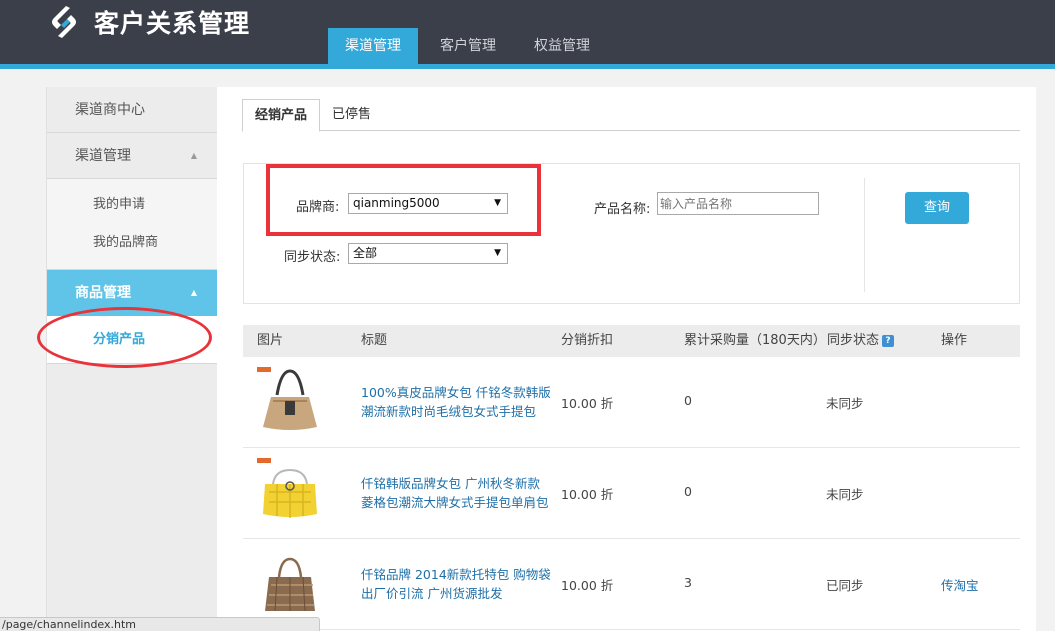 The height and width of the screenshot is (631, 1055). I want to click on brand-select: qianming5000 ▼, so click(428, 203).